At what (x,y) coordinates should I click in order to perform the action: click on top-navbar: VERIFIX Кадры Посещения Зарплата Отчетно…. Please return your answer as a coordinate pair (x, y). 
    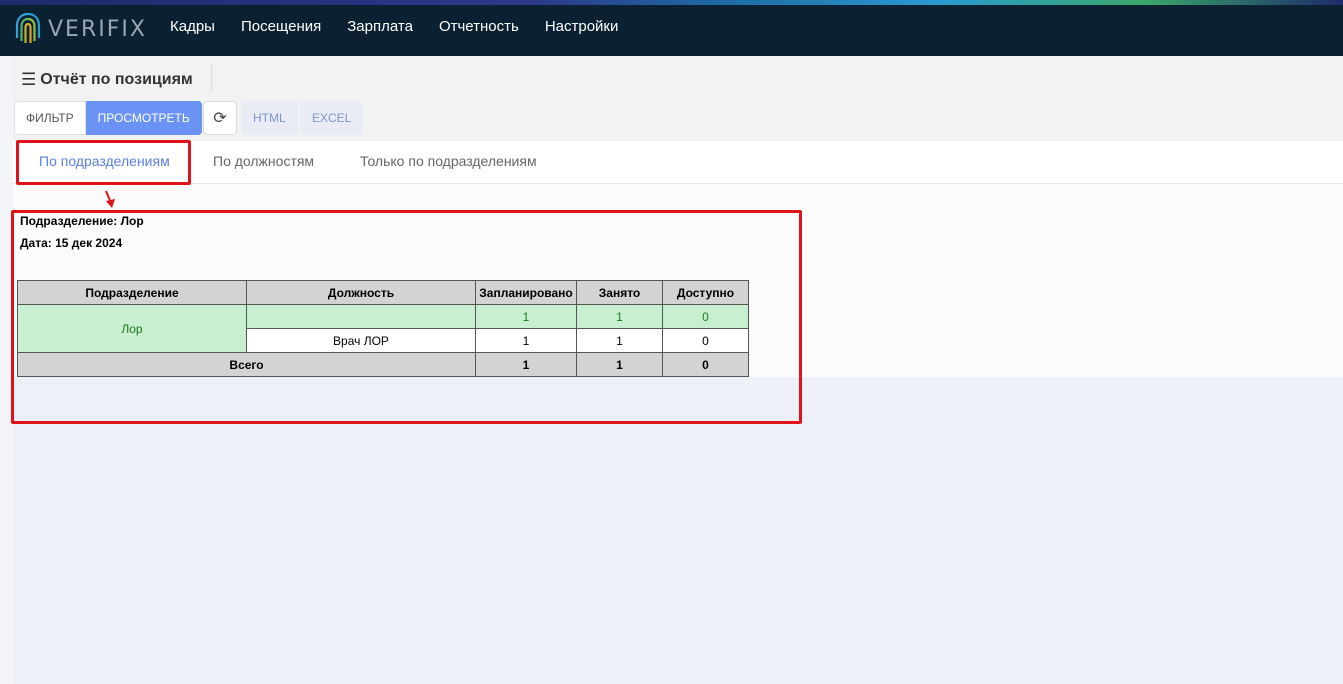
    Looking at the image, I should click on (671, 28).